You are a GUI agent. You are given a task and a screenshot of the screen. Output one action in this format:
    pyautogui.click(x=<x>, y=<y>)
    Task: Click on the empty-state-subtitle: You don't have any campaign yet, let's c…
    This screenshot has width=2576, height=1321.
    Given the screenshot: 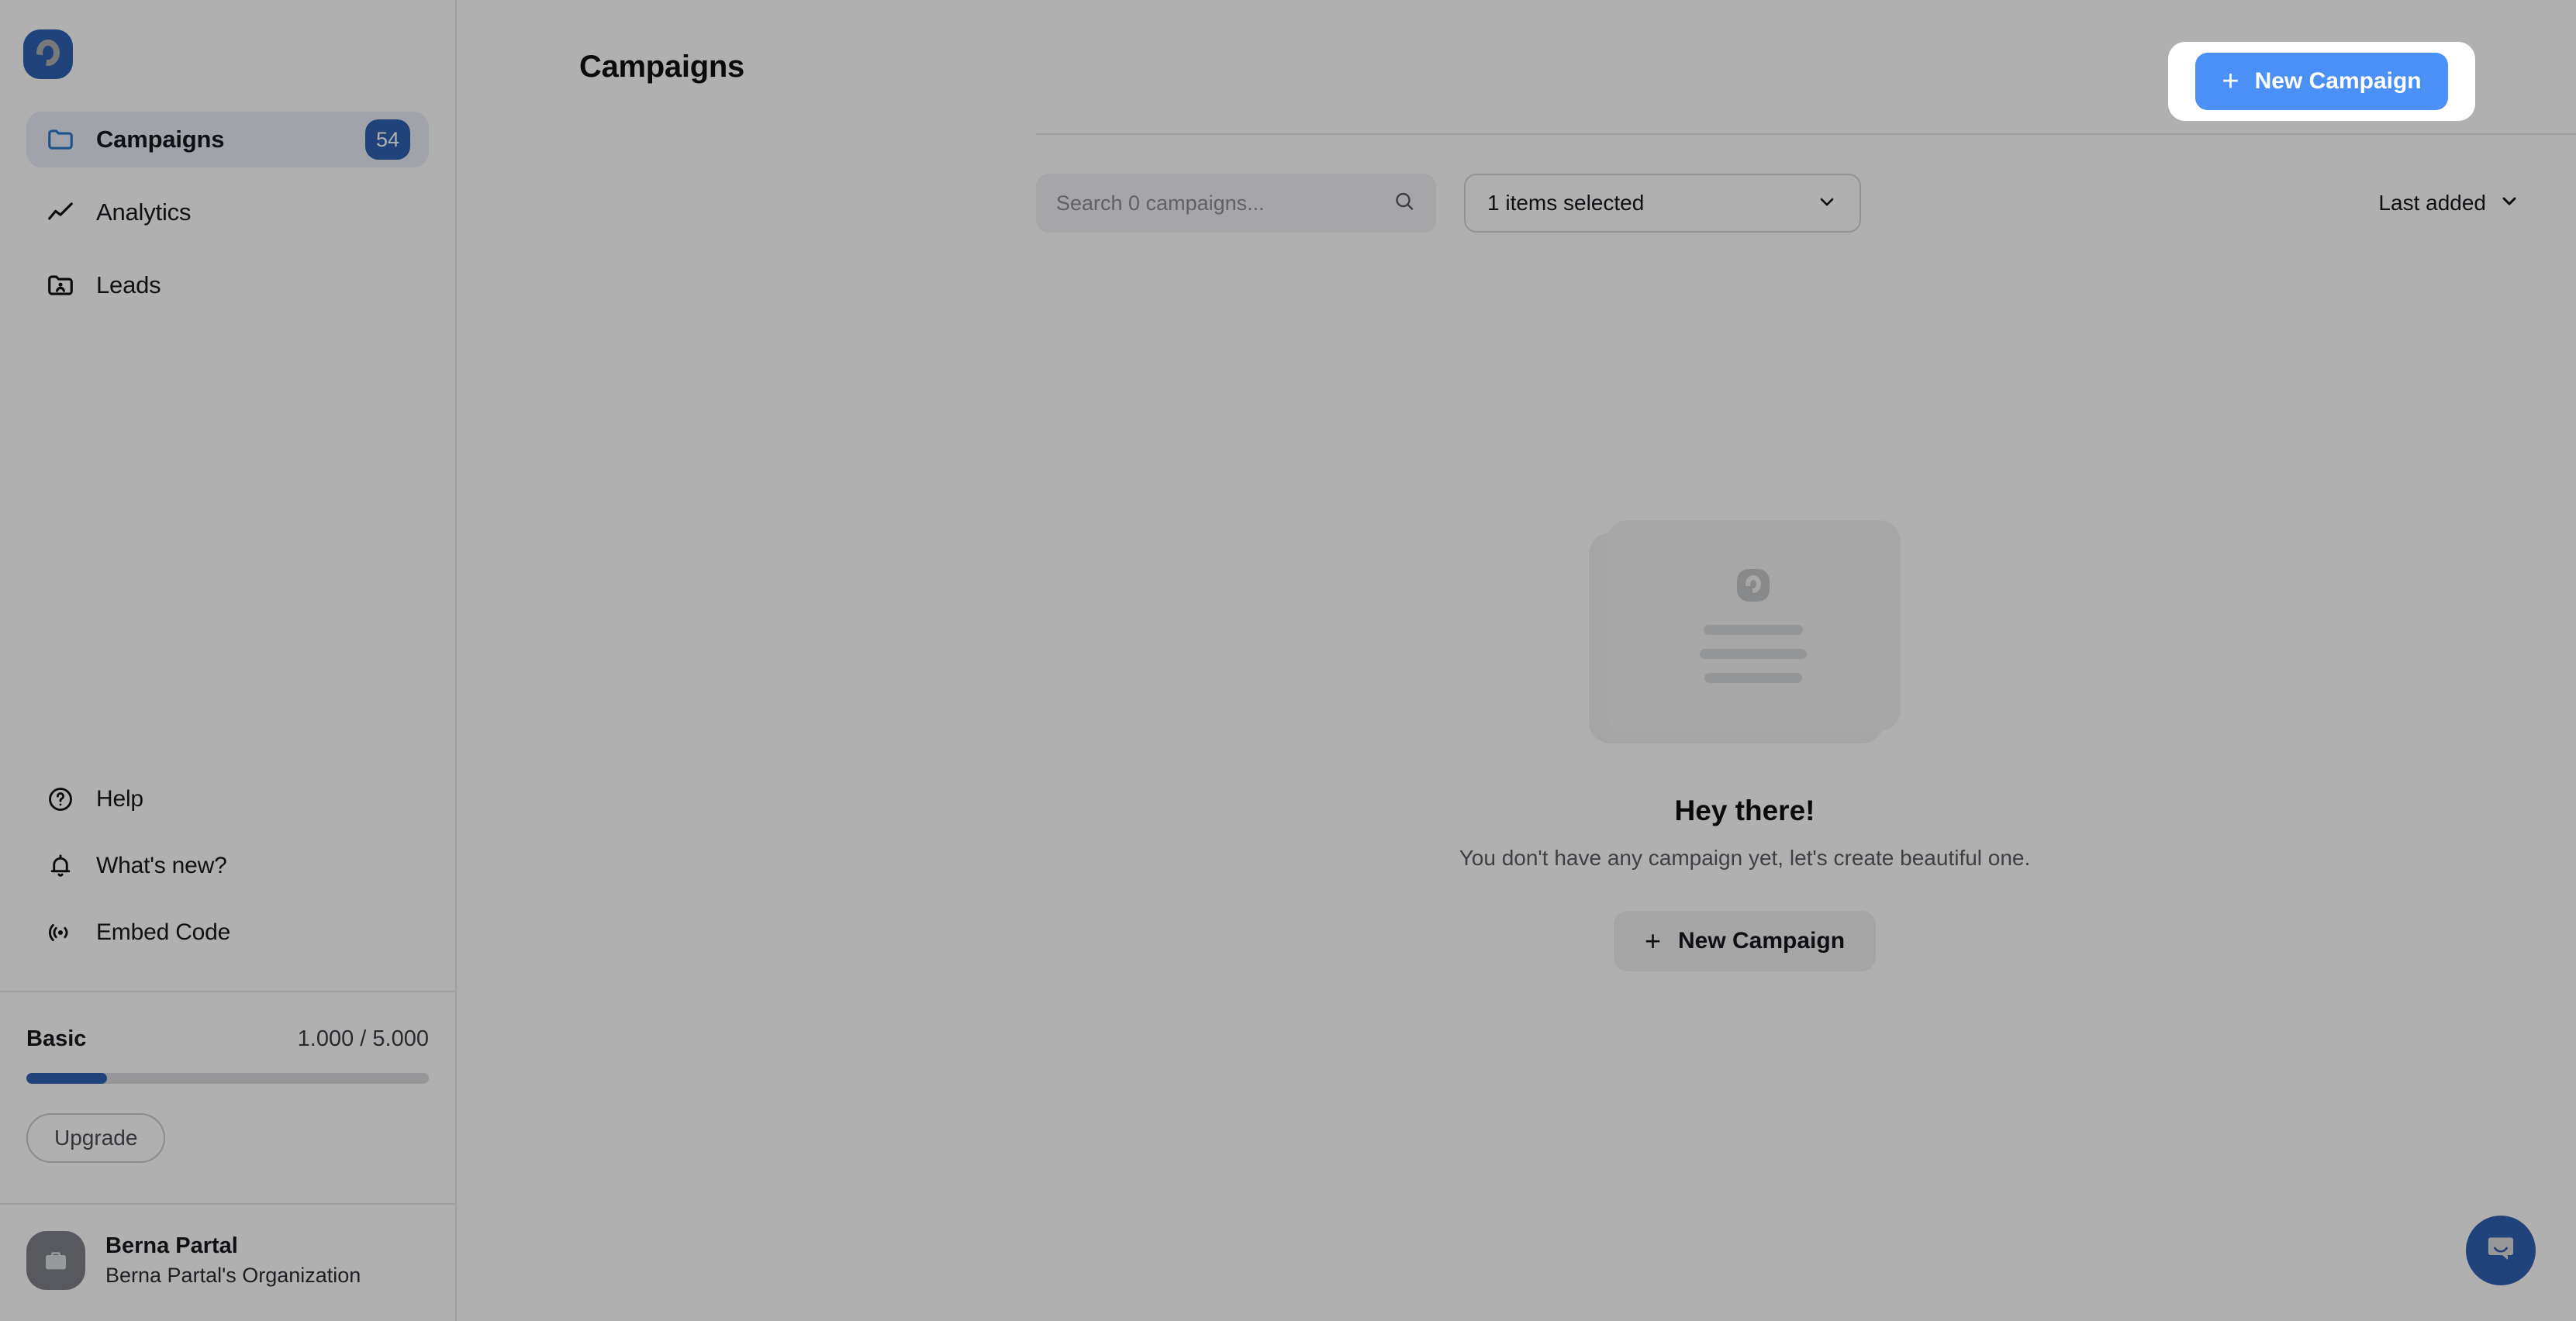 What is the action you would take?
    pyautogui.click(x=1745, y=858)
    